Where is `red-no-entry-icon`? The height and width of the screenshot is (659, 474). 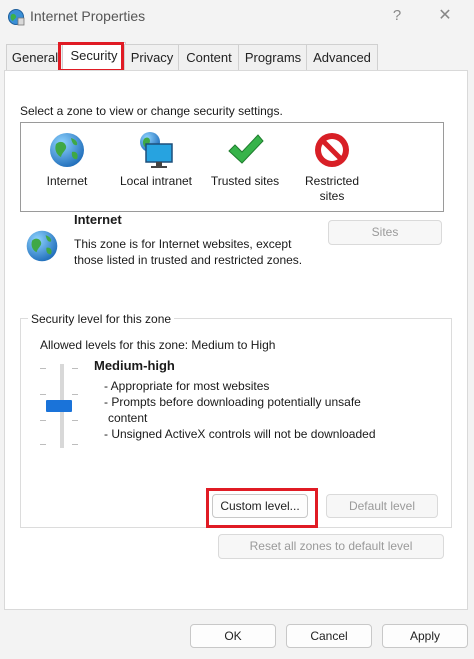 red-no-entry-icon is located at coordinates (332, 150).